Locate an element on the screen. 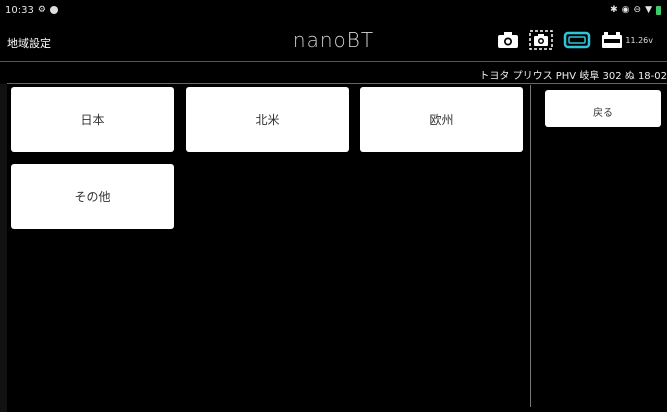 The width and height of the screenshot is (667, 412). car-battery-icon: 11.26v is located at coordinates (627, 40).